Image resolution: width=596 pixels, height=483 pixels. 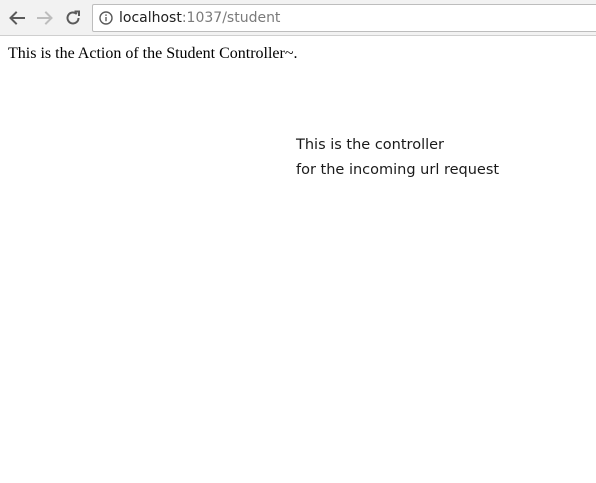 I want to click on reload-button, so click(x=73, y=18).